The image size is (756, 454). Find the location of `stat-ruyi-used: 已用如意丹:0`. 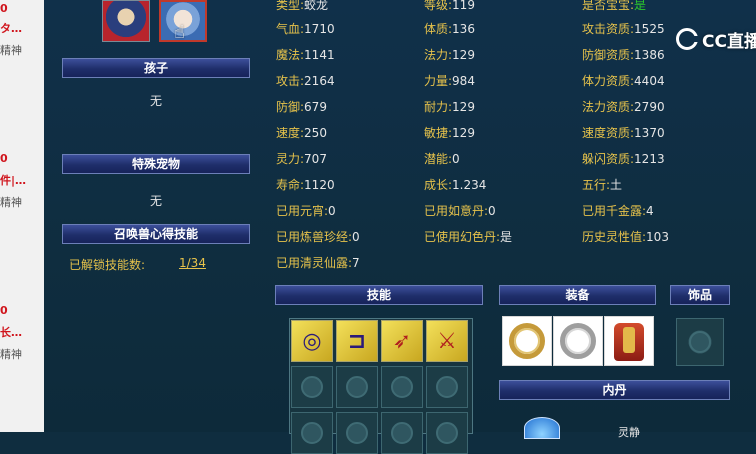

stat-ruyi-used: 已用如意丹:0 is located at coordinates (460, 211).